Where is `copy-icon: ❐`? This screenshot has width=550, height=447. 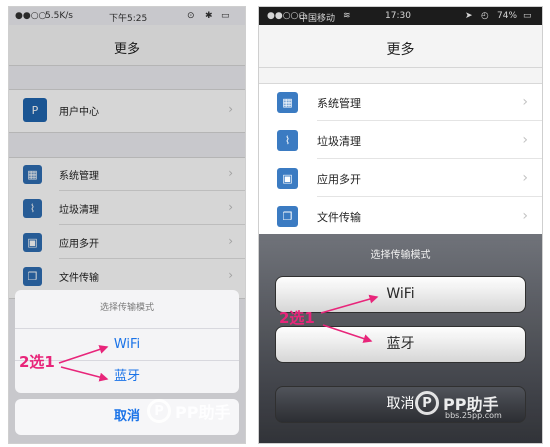 copy-icon: ❐ is located at coordinates (287, 216).